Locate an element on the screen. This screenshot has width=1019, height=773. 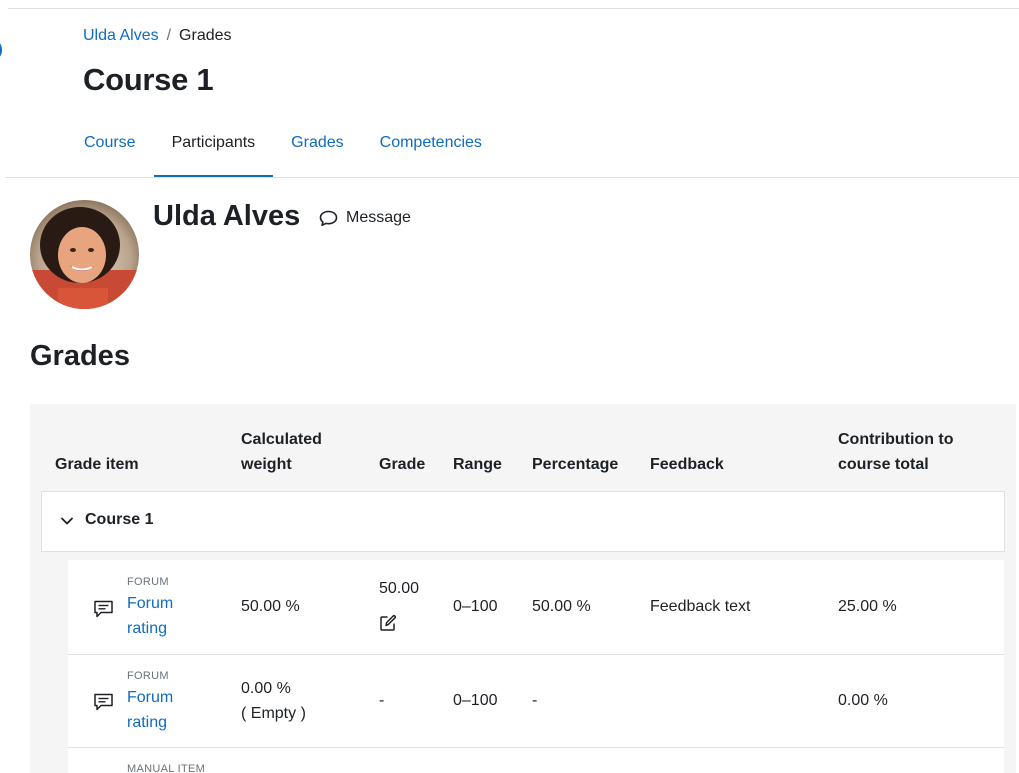
header-calculated-weight: Calculated weight is located at coordinates (281, 452).